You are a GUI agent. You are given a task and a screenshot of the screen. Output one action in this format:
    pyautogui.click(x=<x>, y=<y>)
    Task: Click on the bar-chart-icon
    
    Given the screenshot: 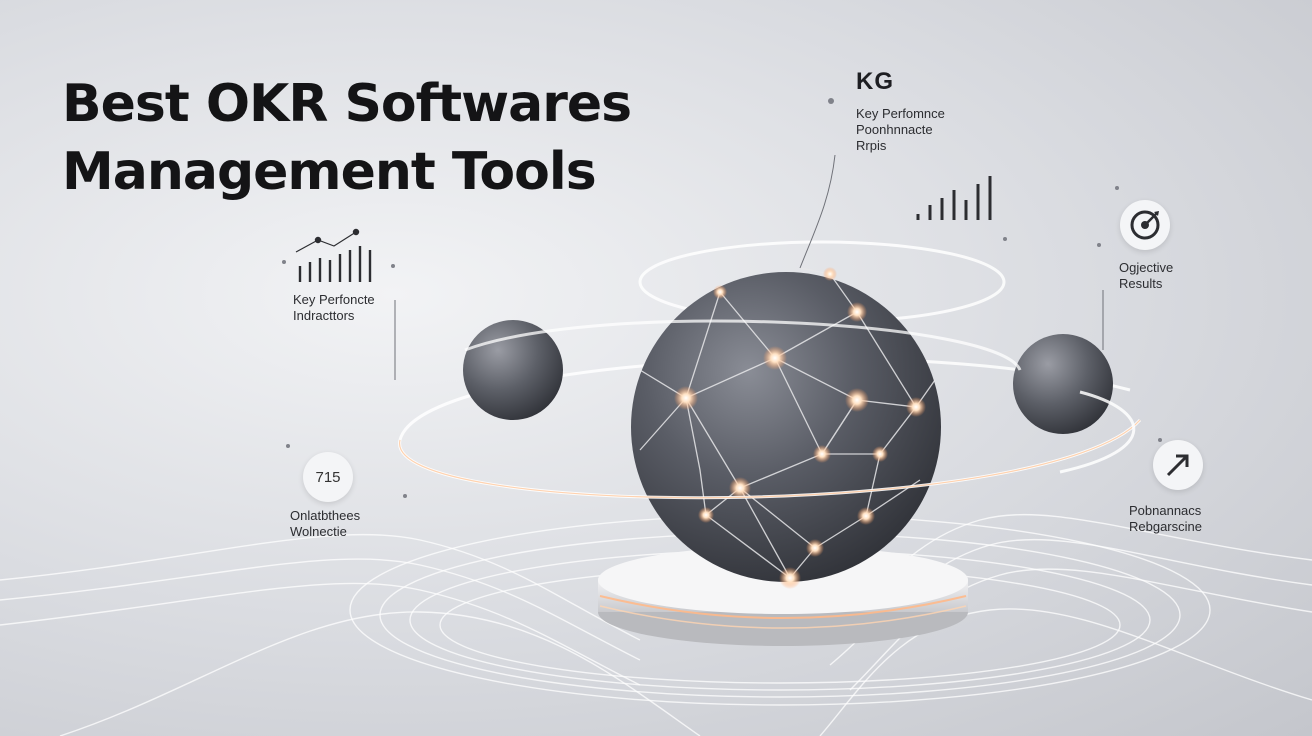 What is the action you would take?
    pyautogui.click(x=954, y=198)
    